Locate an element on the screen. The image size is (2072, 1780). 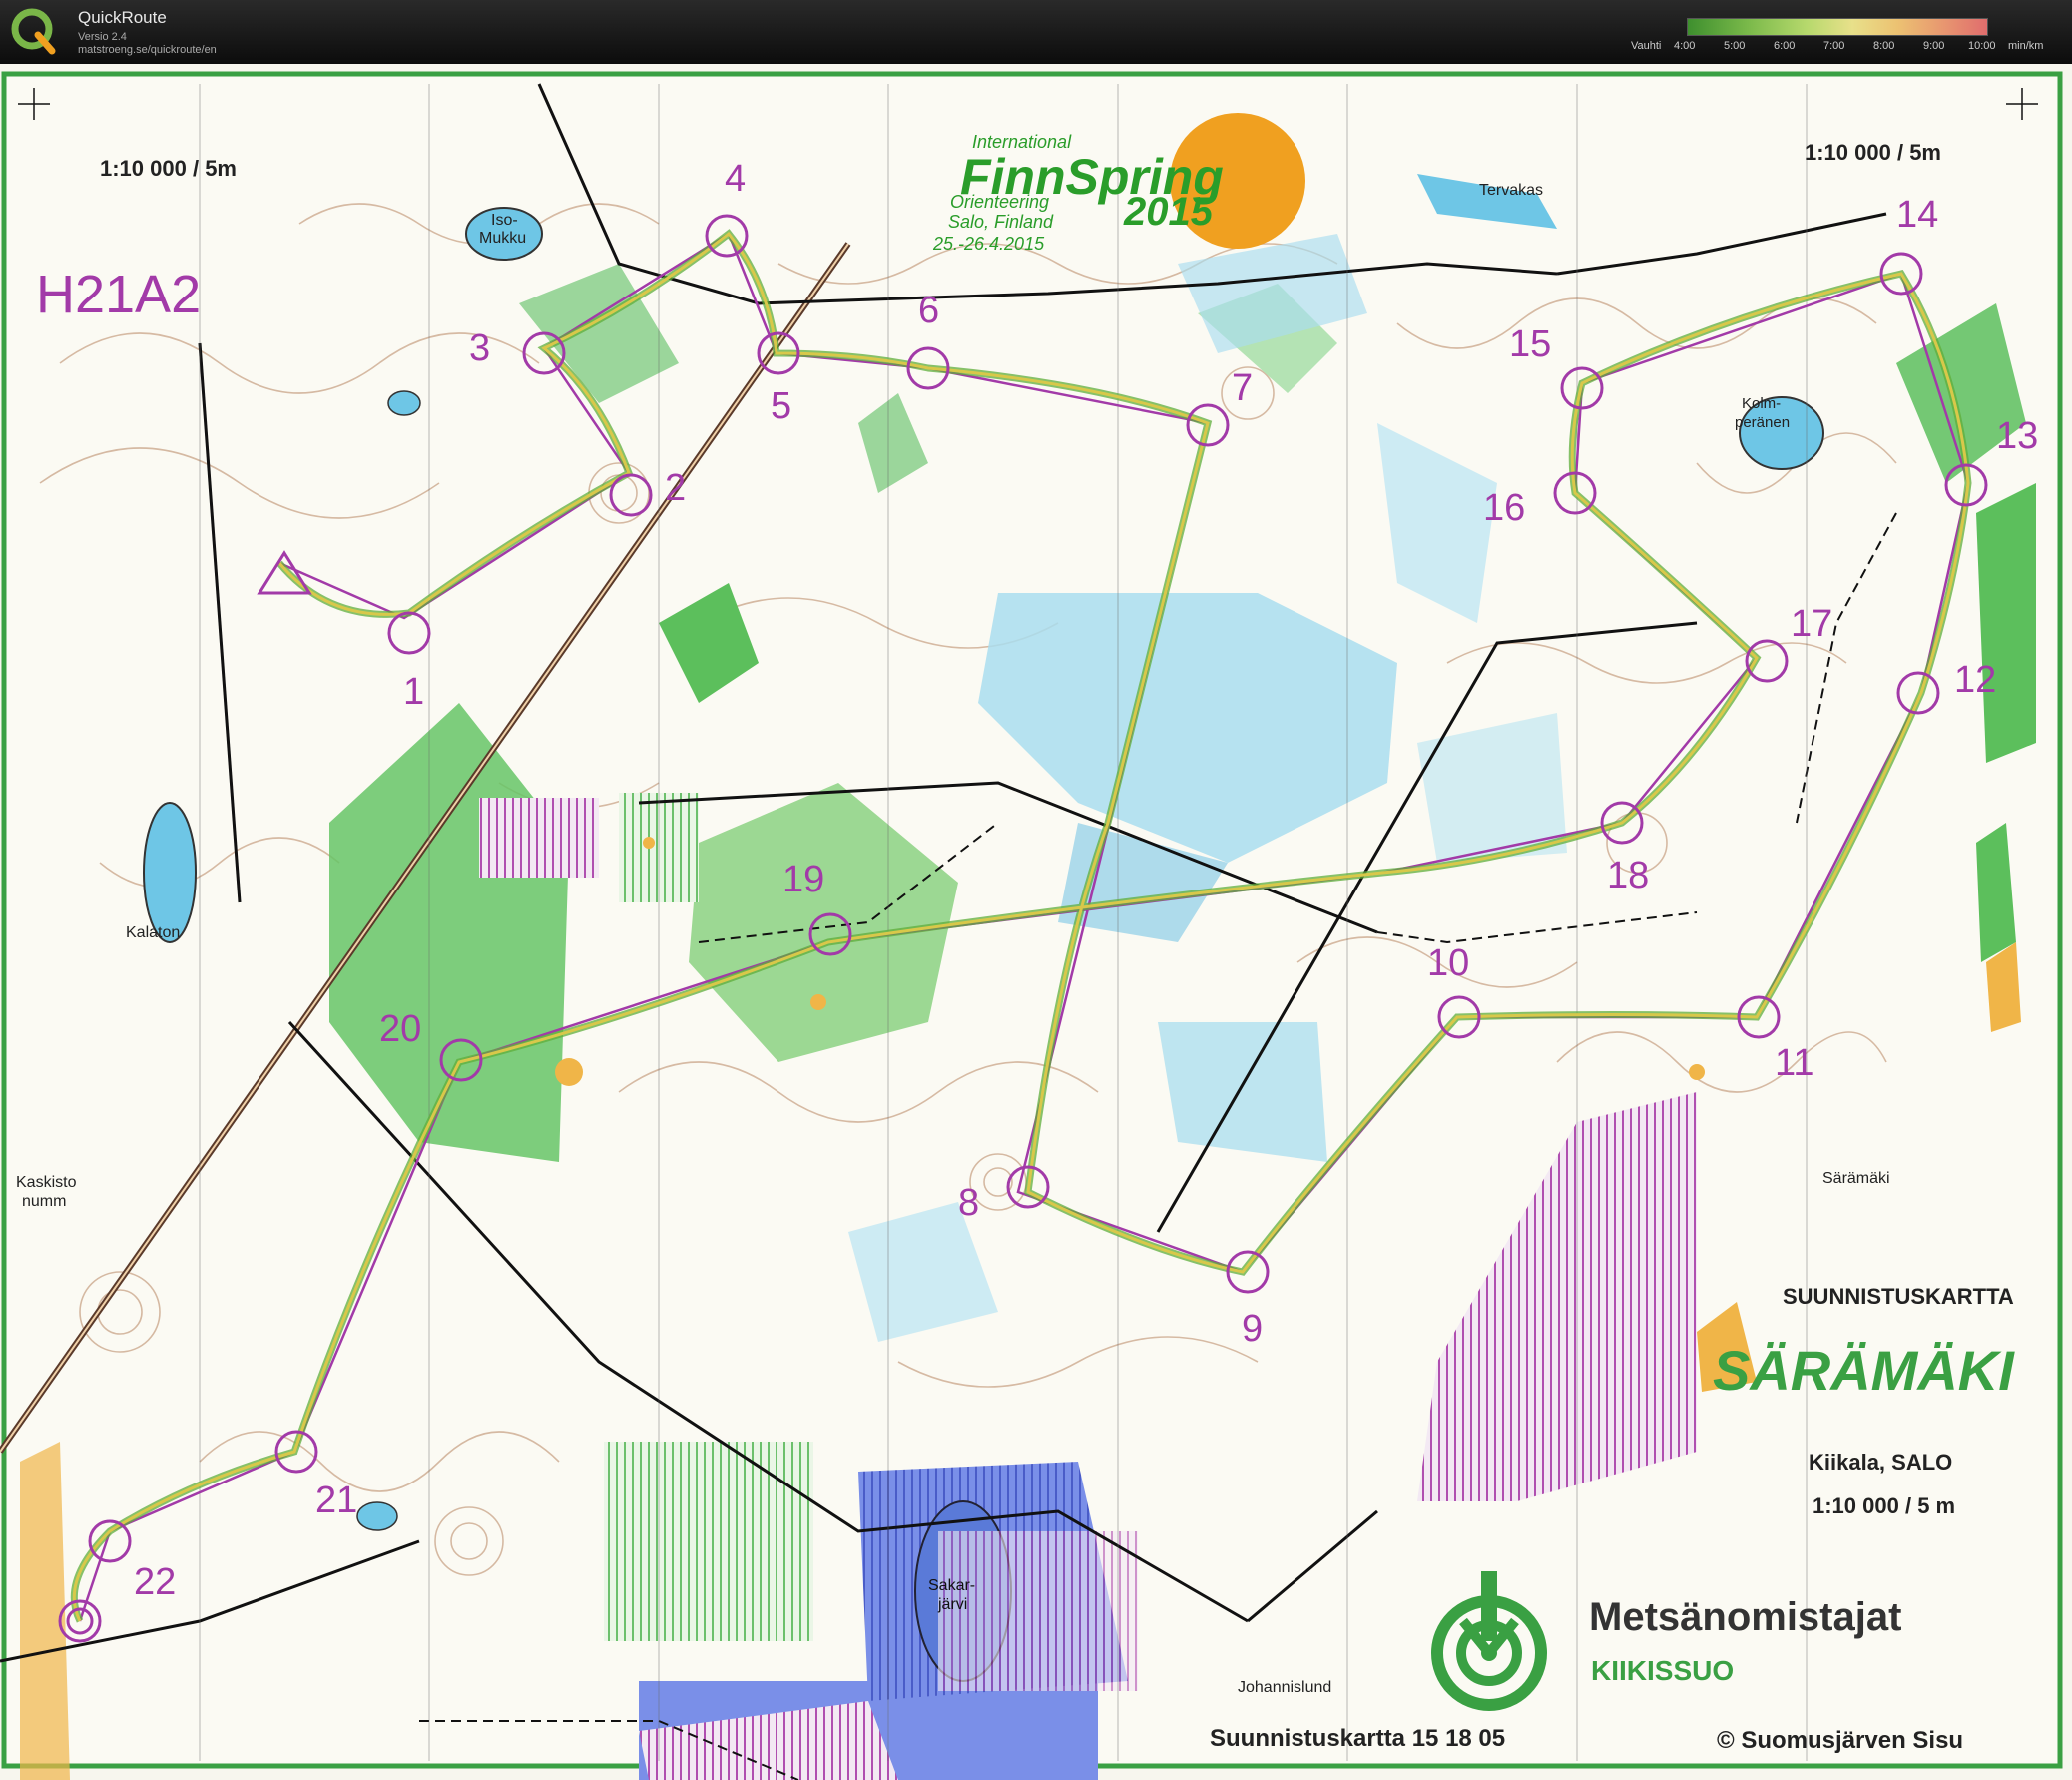
event-logo-year: 2015 is located at coordinates (1169, 212).